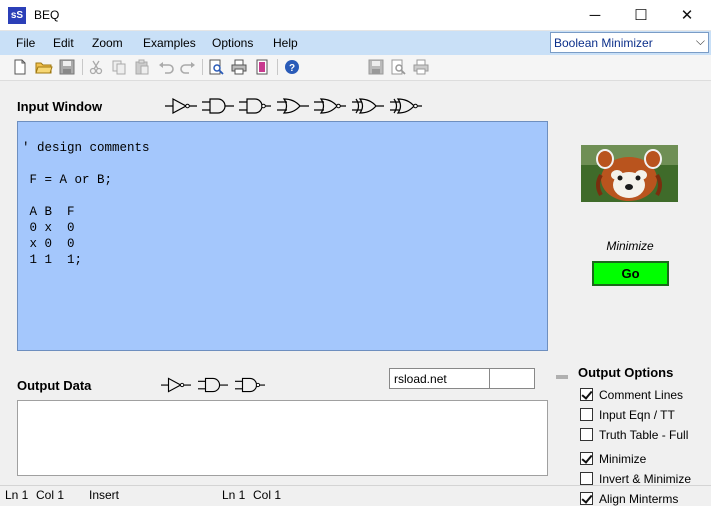  Describe the element at coordinates (67, 67) in the screenshot. I see `save-icon` at that location.